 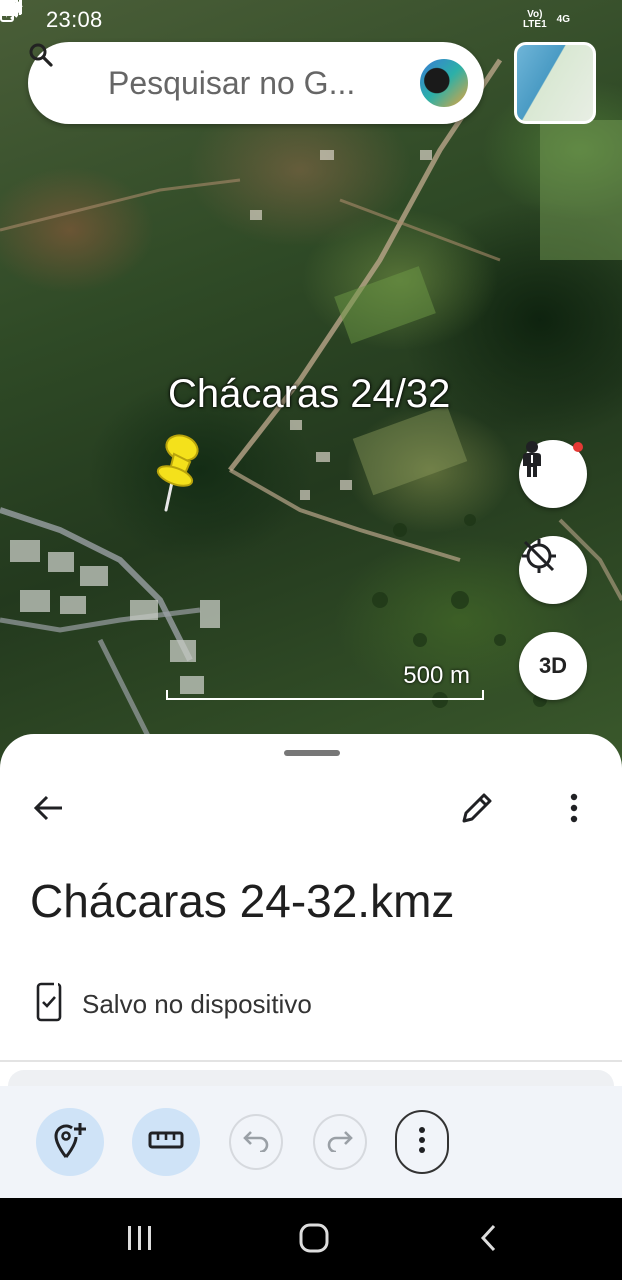 I want to click on home-button, so click(x=314, y=1240).